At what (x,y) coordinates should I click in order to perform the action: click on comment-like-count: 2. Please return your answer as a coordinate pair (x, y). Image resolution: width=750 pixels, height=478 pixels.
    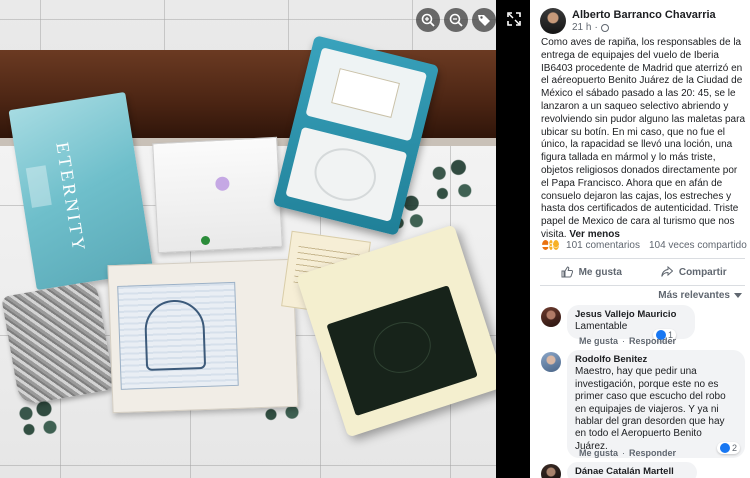
    Looking at the image, I should click on (729, 448).